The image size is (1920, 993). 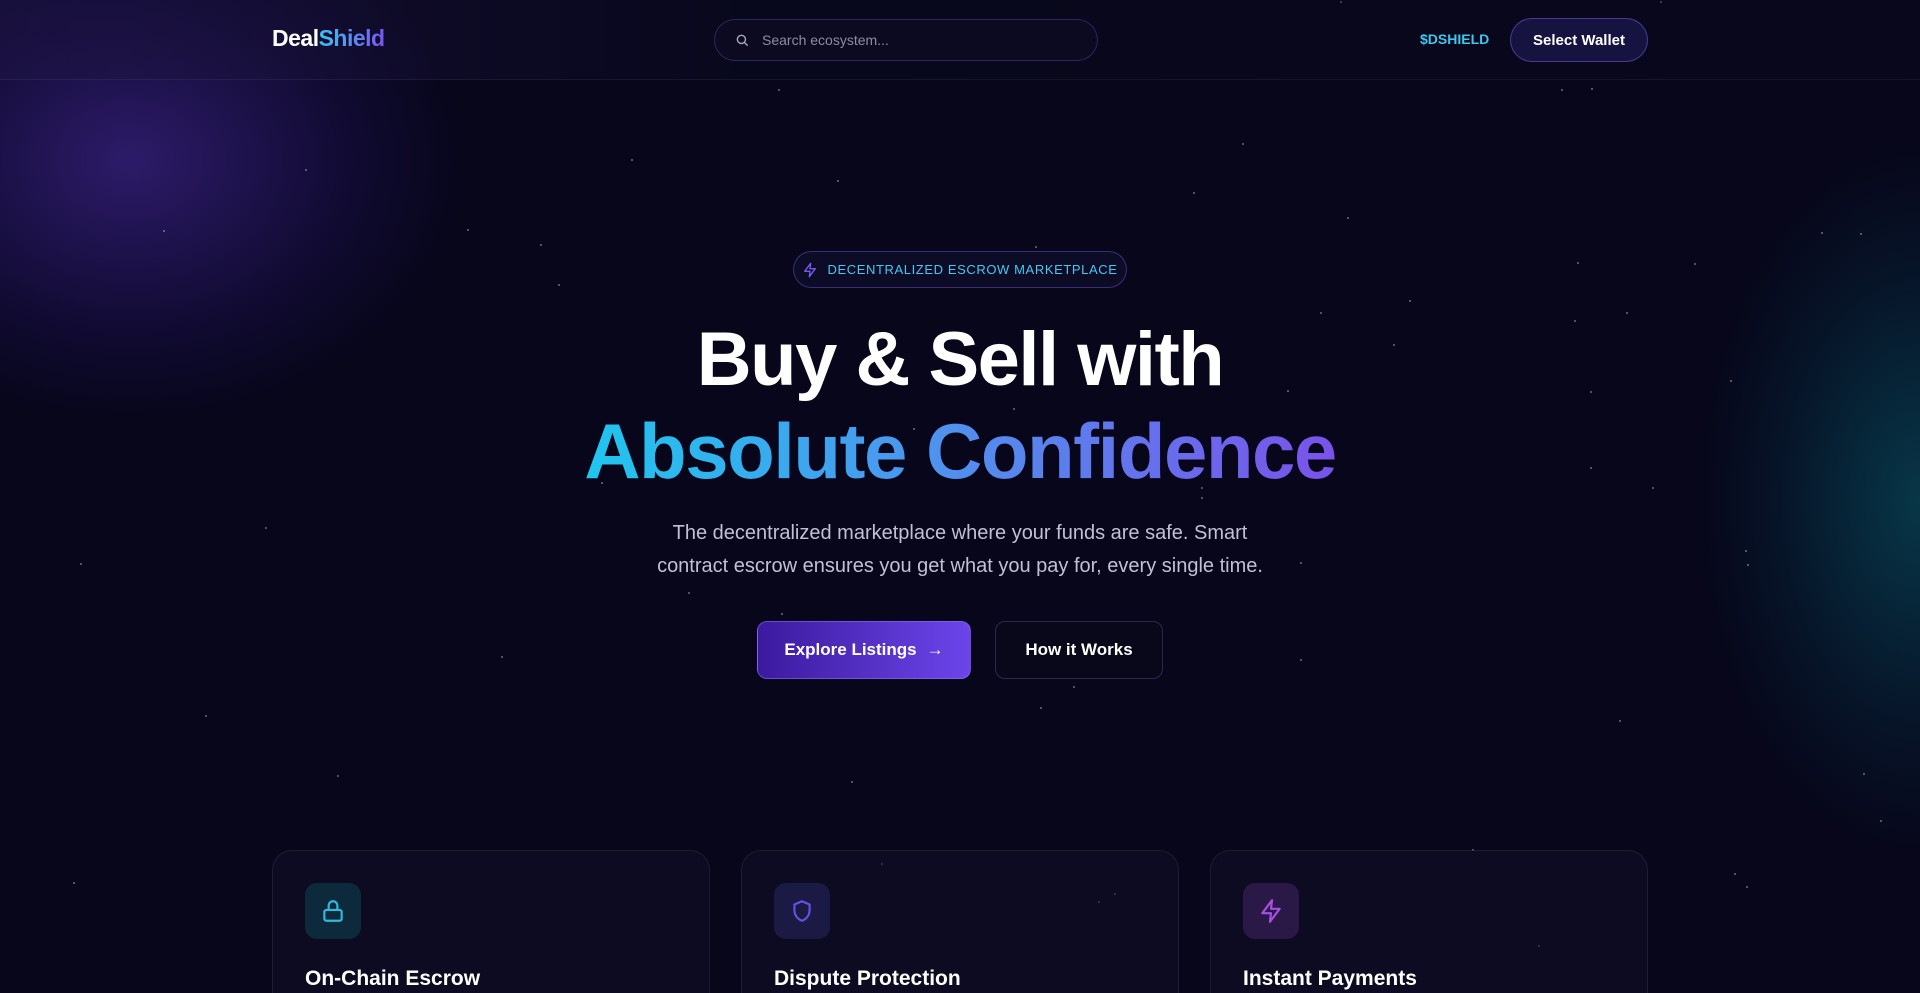 I want to click on hero-title-line2: Absolute Confidence, so click(x=960, y=451).